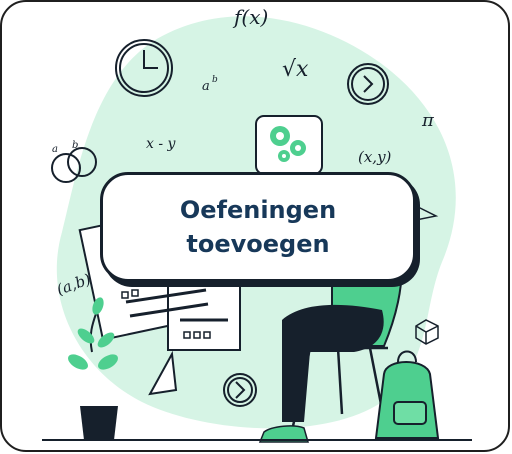  I want to click on formula-text: x - y, so click(161, 144).